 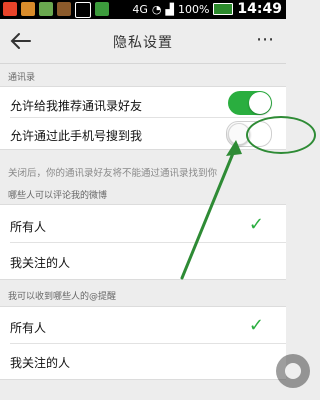 What do you see at coordinates (293, 371) in the screenshot?
I see `assistive-touch-button` at bounding box center [293, 371].